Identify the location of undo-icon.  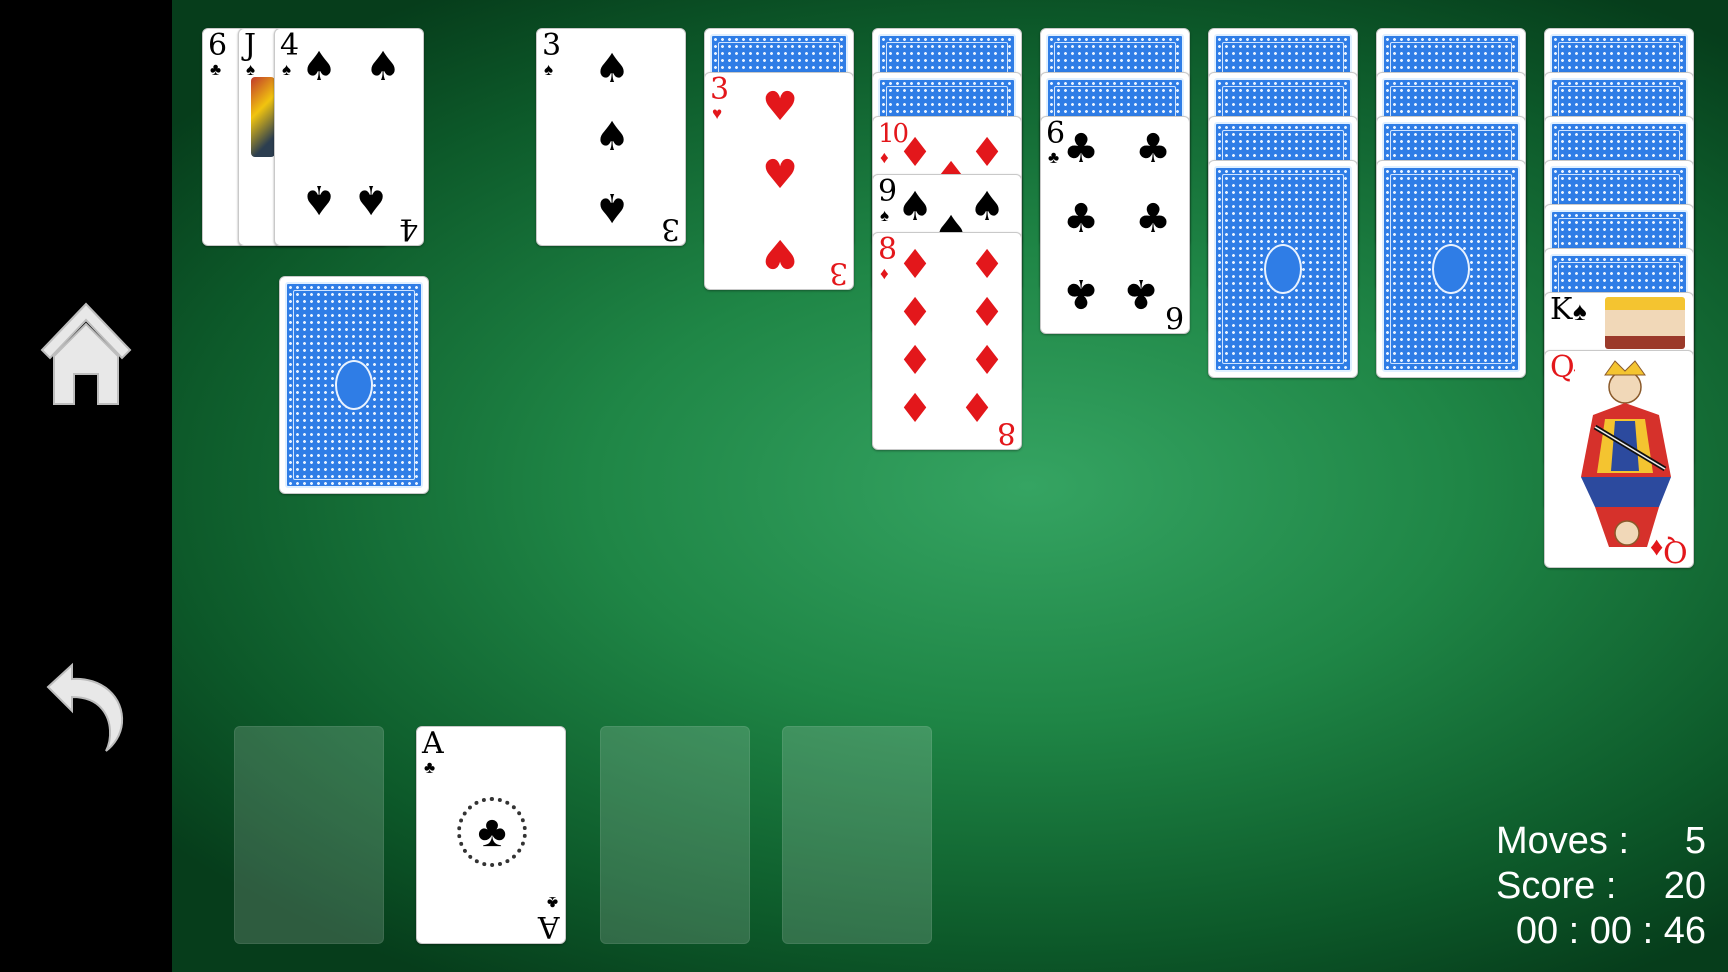
(85, 707).